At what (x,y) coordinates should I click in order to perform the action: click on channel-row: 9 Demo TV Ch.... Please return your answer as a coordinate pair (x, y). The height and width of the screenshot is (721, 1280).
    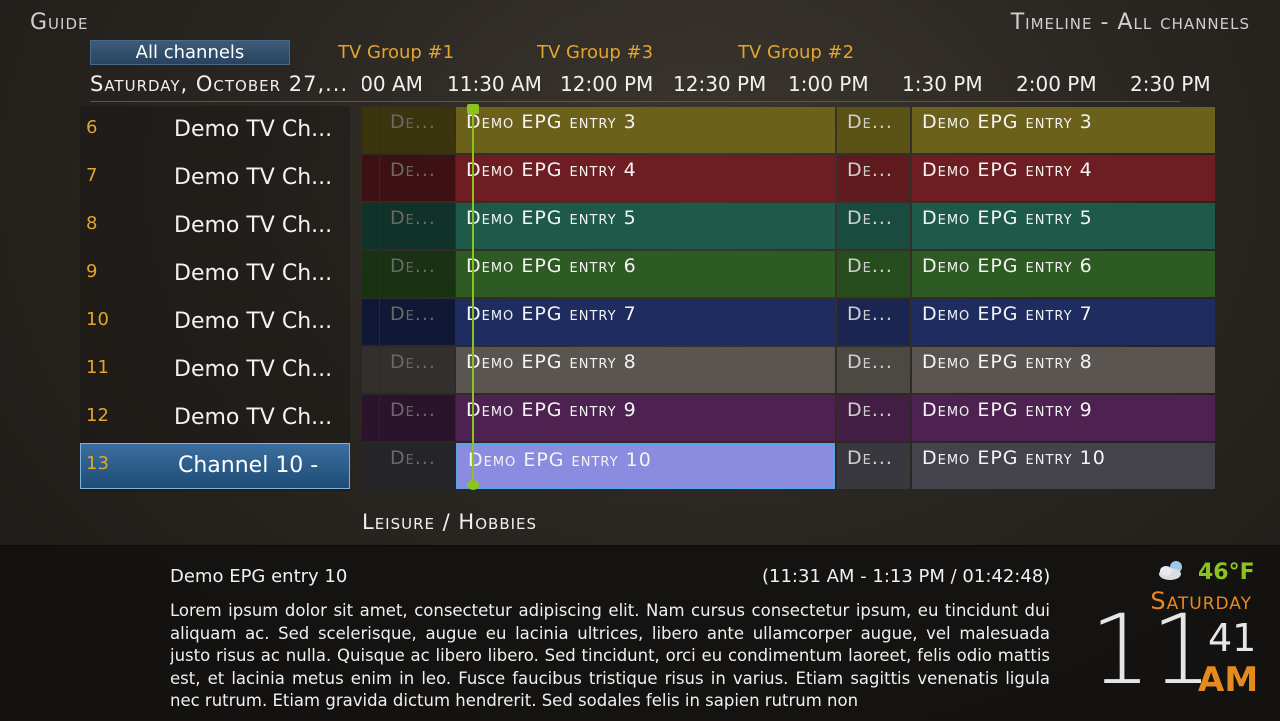
    Looking at the image, I should click on (215, 274).